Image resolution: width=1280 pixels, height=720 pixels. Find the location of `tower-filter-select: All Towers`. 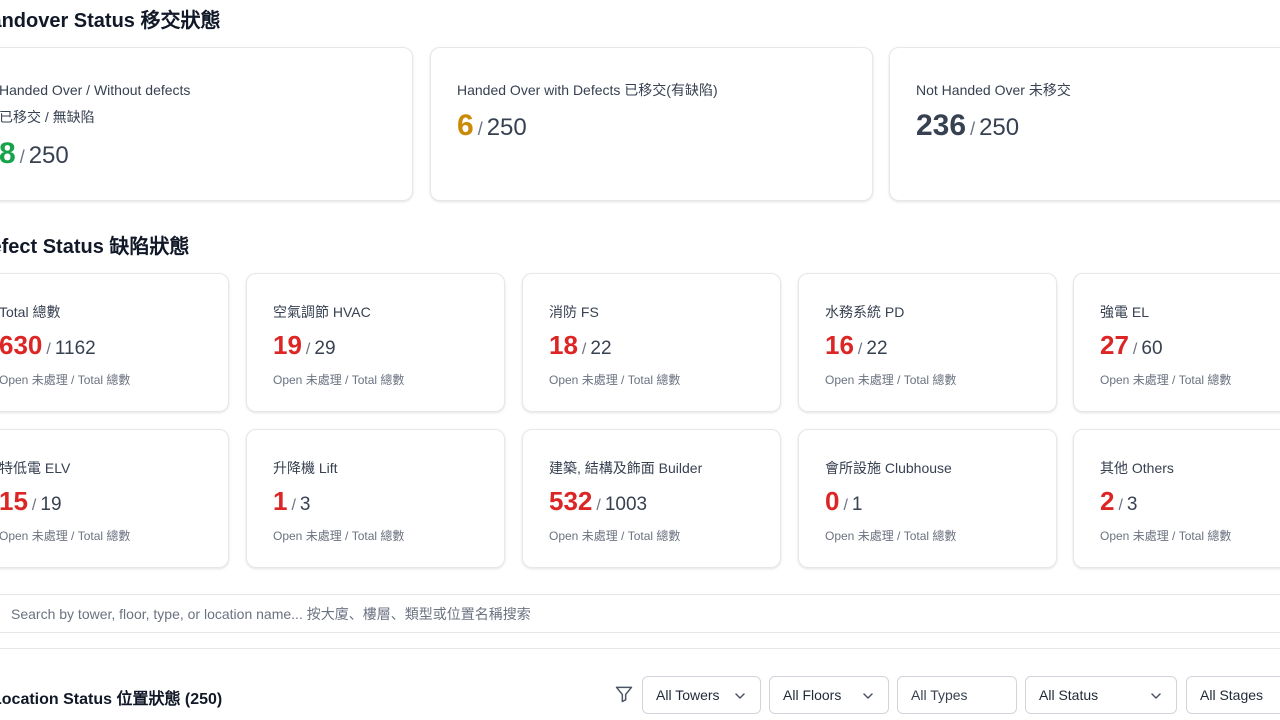

tower-filter-select: All Towers is located at coordinates (701, 695).